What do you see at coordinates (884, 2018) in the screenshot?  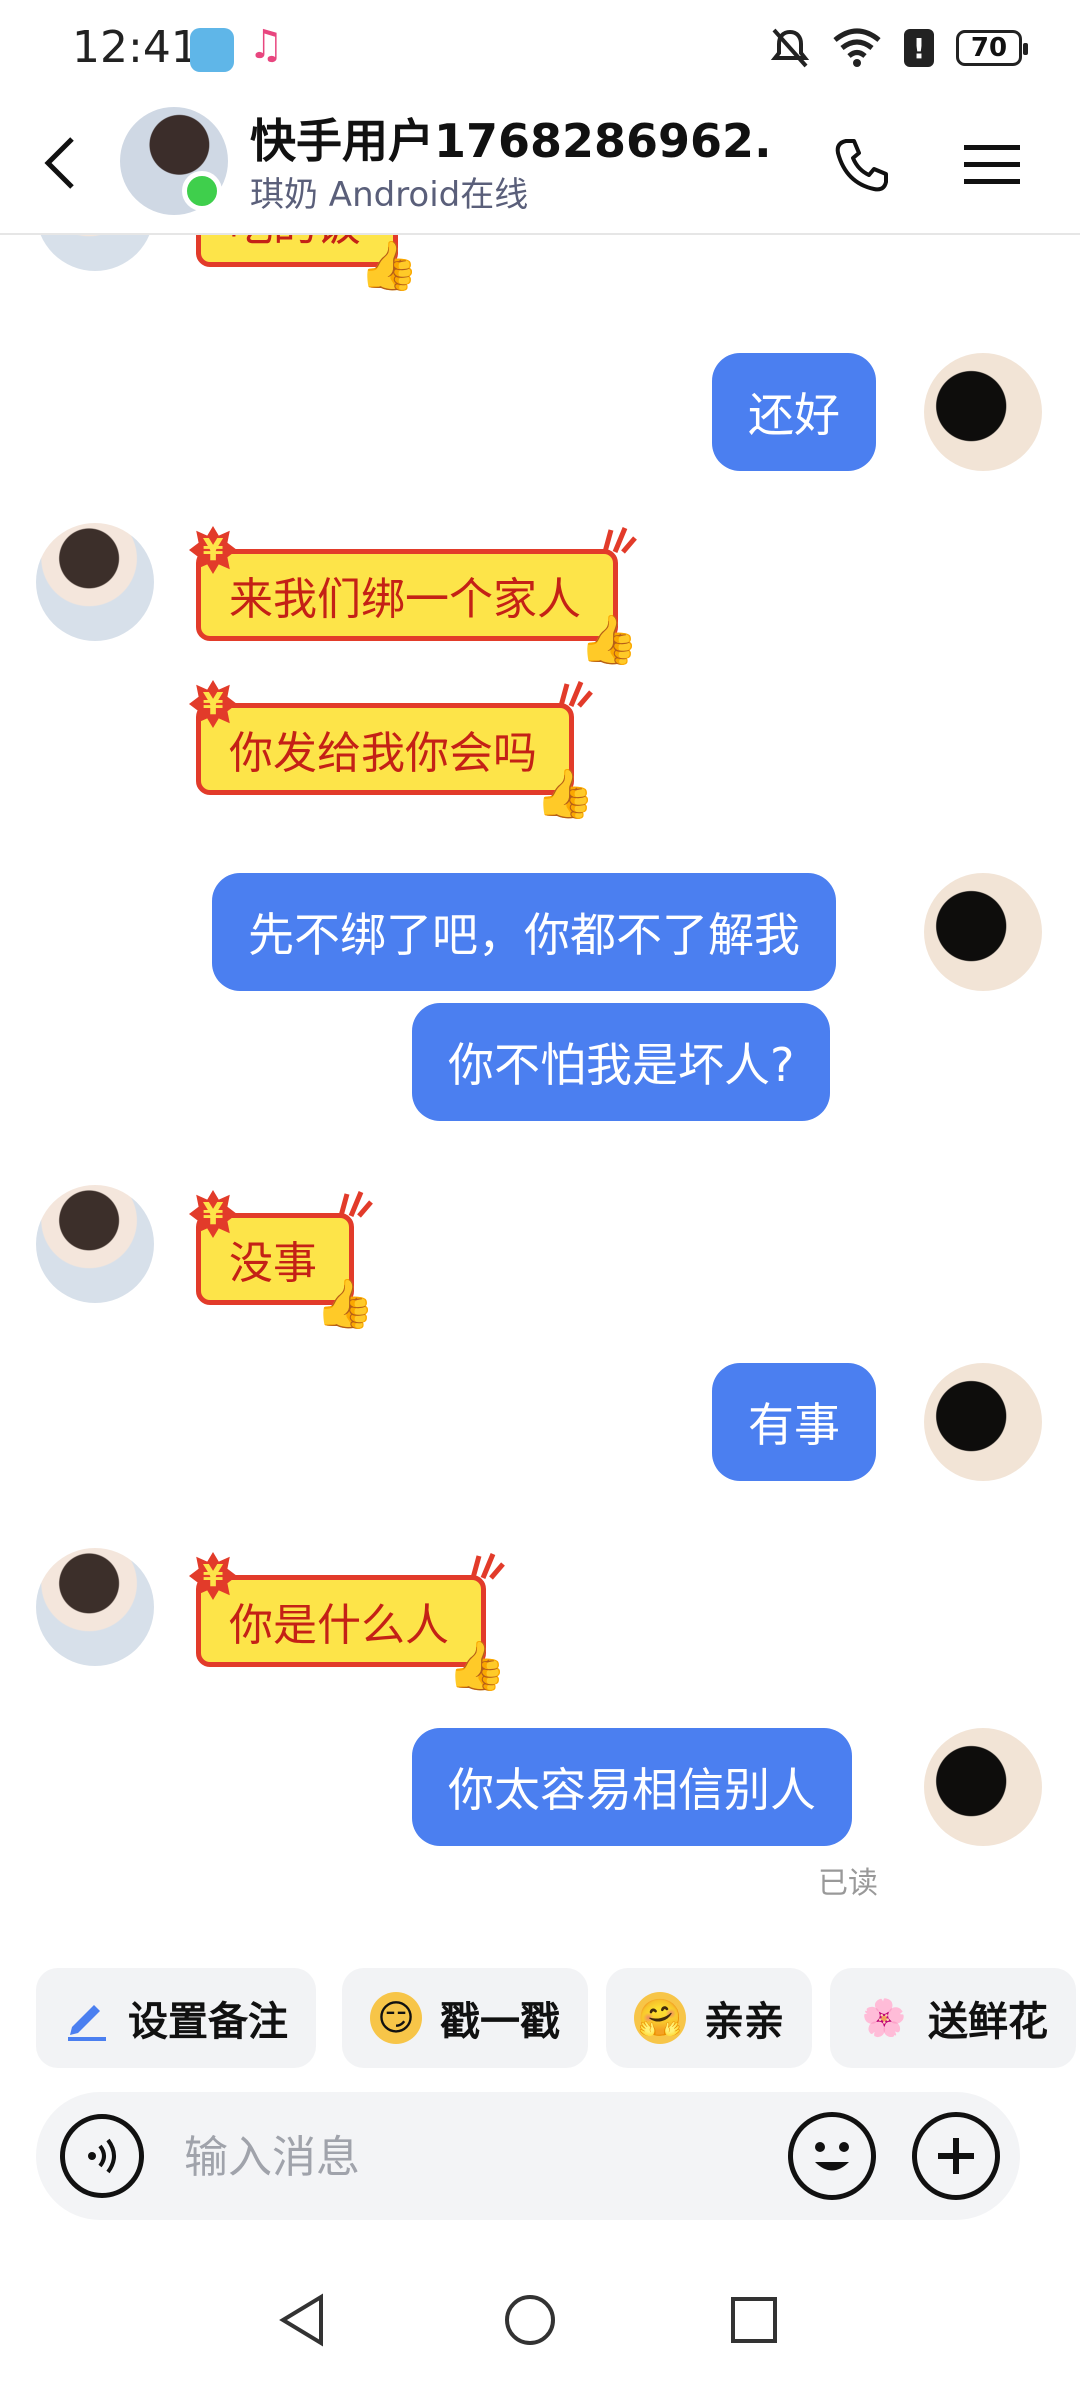 I see `flower-icon: 🌸` at bounding box center [884, 2018].